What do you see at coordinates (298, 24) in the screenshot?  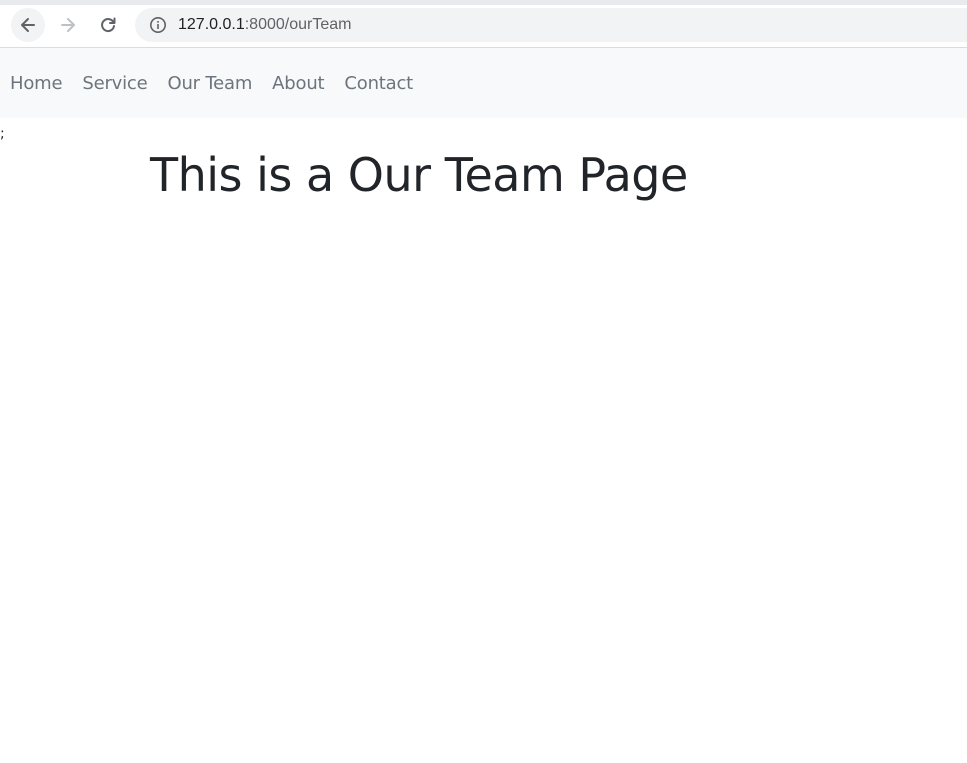 I see `url-path: :8000/ourTeam` at bounding box center [298, 24].